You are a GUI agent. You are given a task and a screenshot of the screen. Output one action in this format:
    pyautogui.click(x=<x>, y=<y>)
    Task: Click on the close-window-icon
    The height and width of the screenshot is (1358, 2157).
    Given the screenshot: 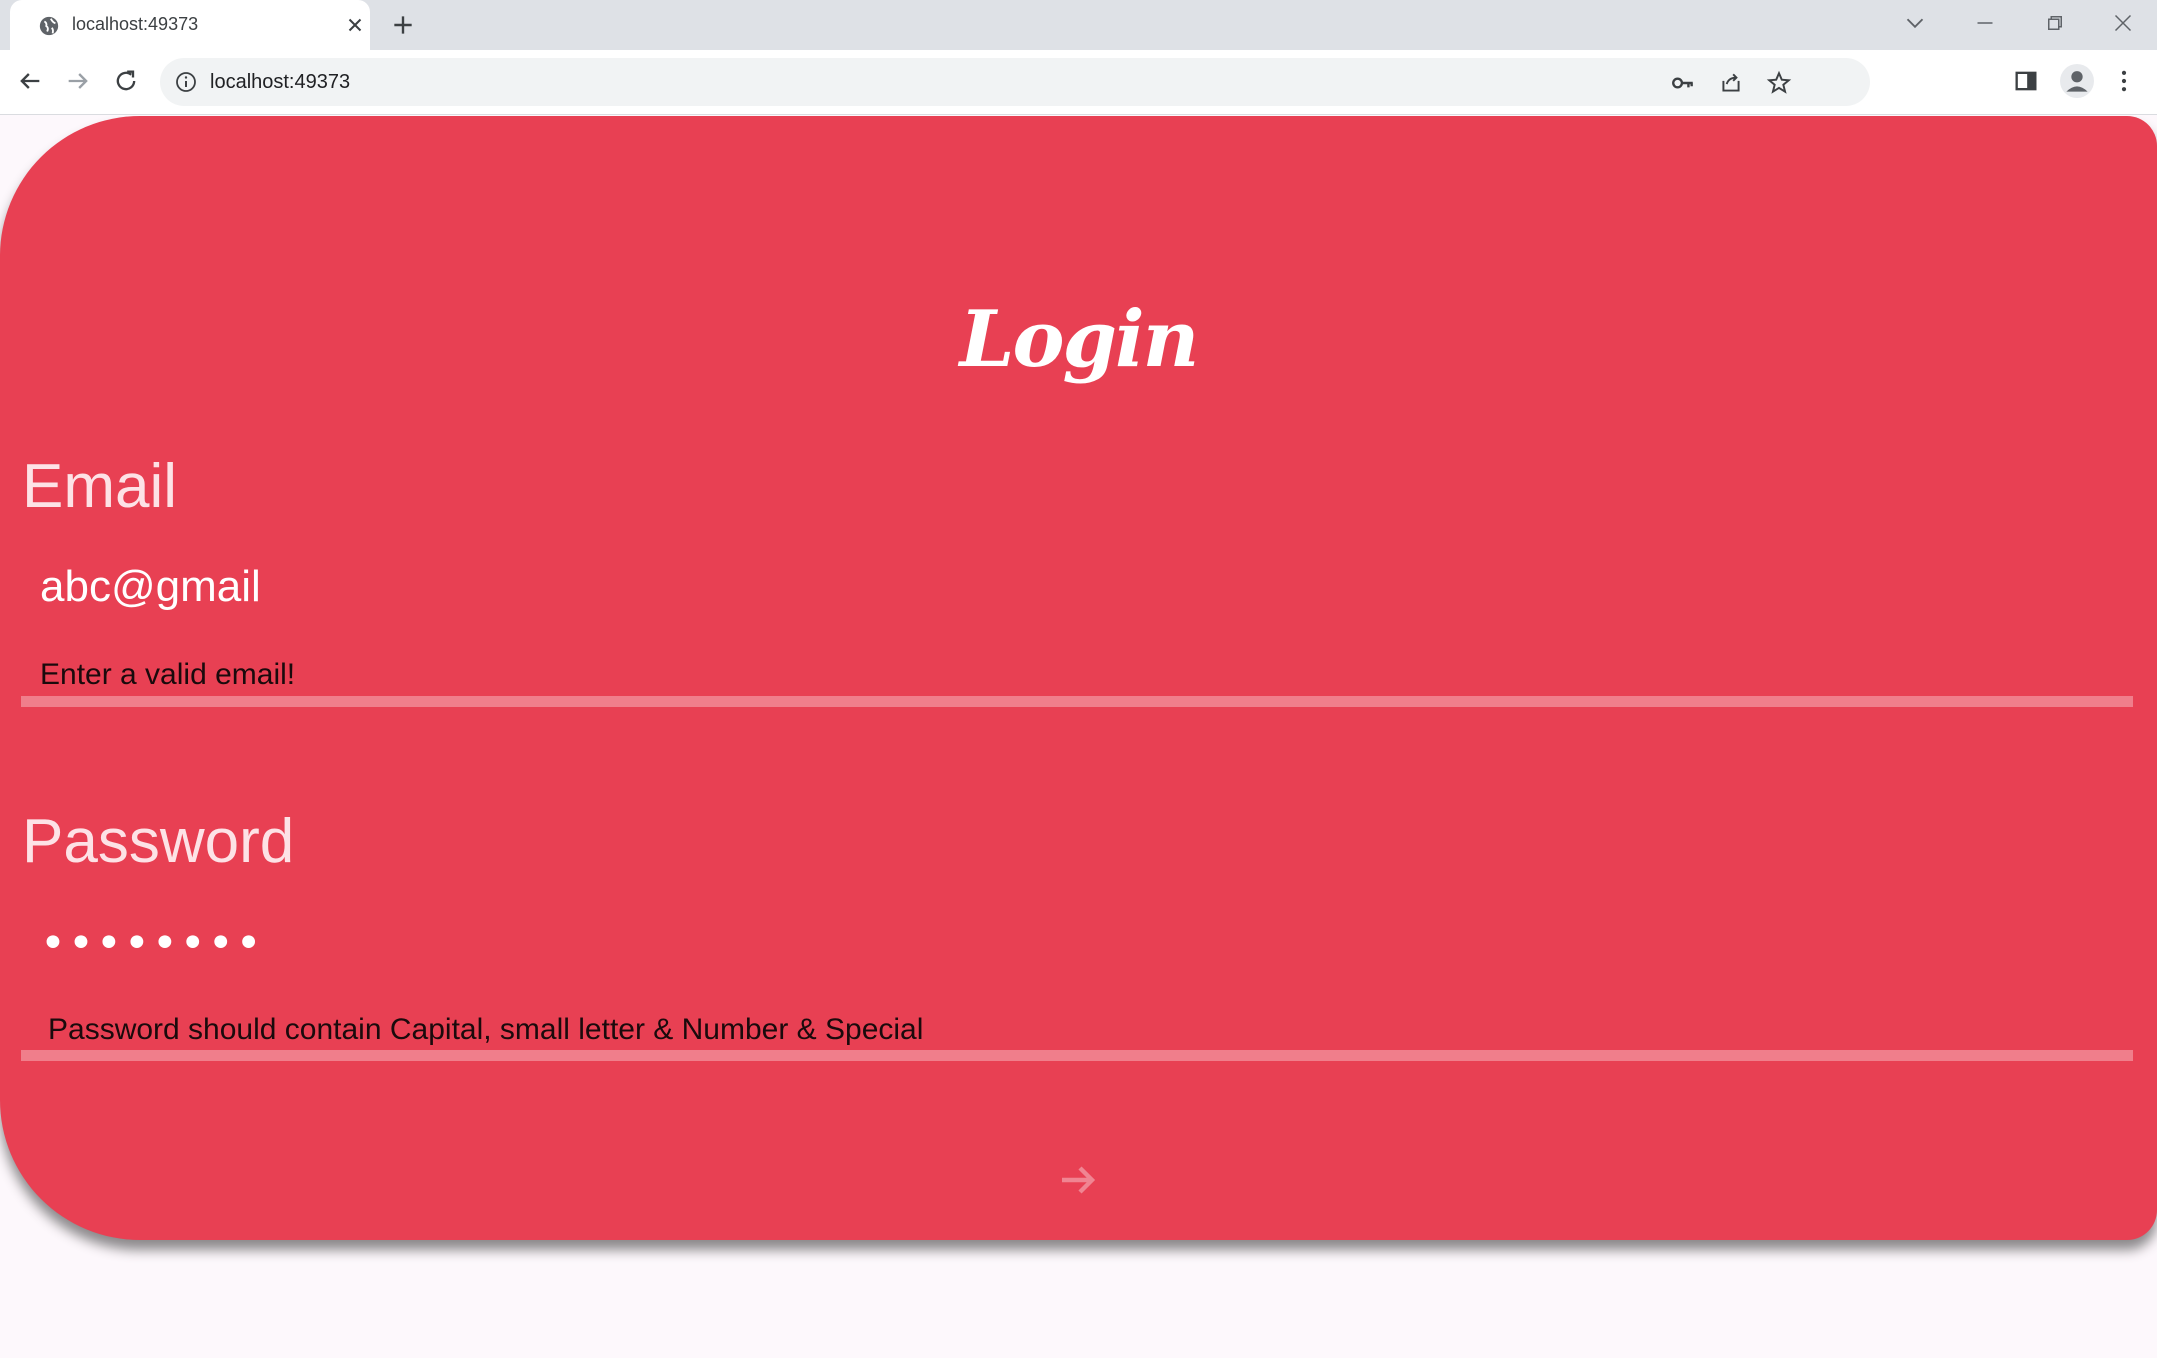 What is the action you would take?
    pyautogui.click(x=2123, y=23)
    